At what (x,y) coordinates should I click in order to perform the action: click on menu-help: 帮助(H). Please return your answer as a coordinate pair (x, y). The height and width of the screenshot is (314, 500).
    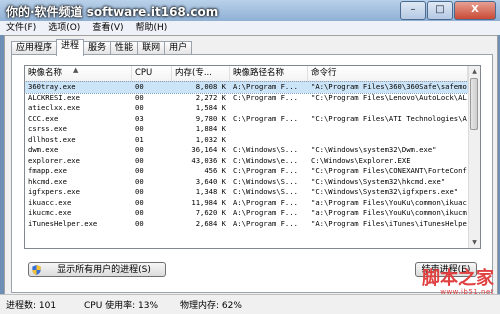
    Looking at the image, I should click on (152, 28).